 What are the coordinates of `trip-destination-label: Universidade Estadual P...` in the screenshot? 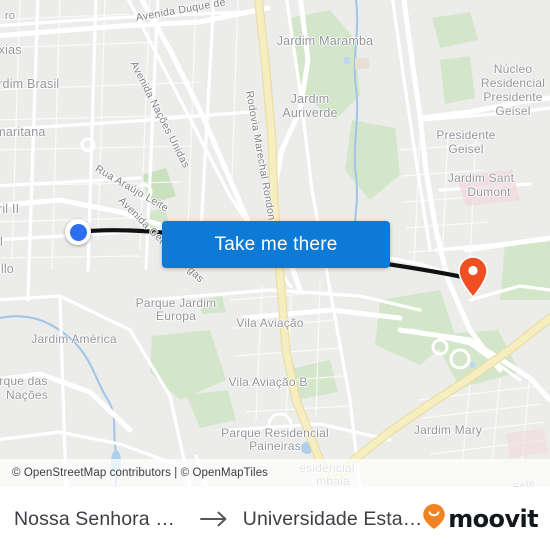 It's located at (332, 518).